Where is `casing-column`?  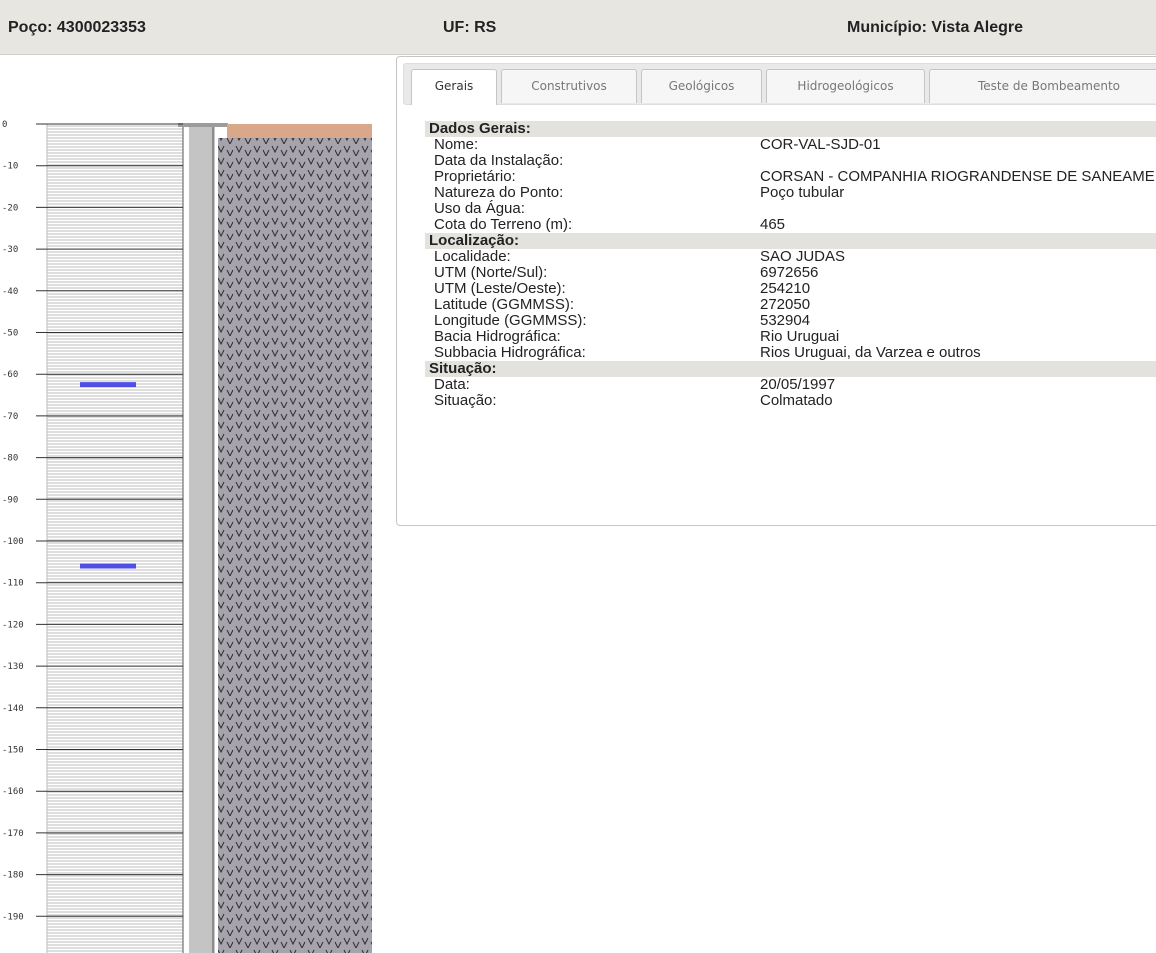 casing-column is located at coordinates (202, 538).